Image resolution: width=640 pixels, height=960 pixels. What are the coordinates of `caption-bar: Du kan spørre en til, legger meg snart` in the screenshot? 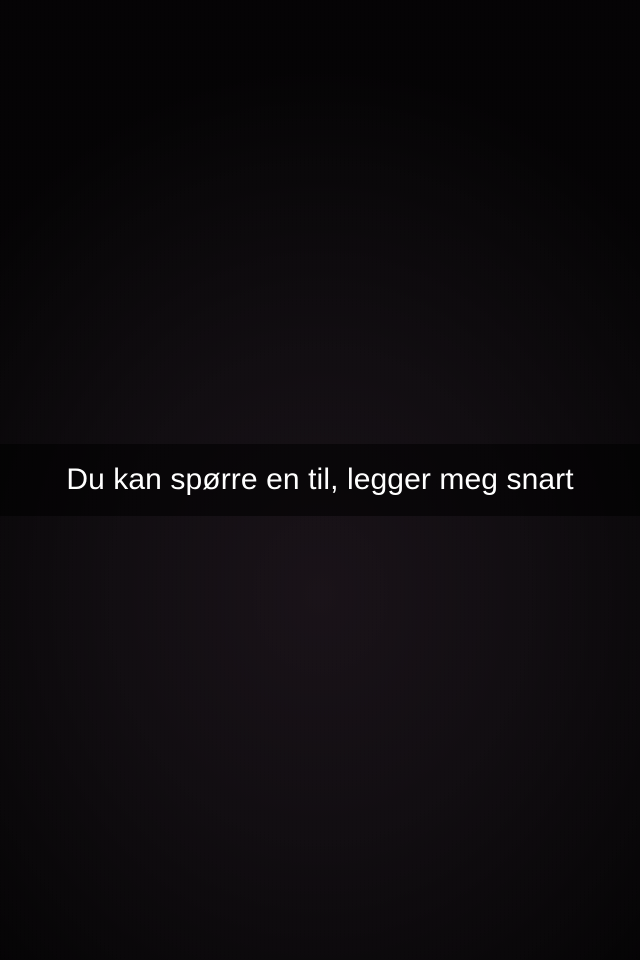 It's located at (320, 480).